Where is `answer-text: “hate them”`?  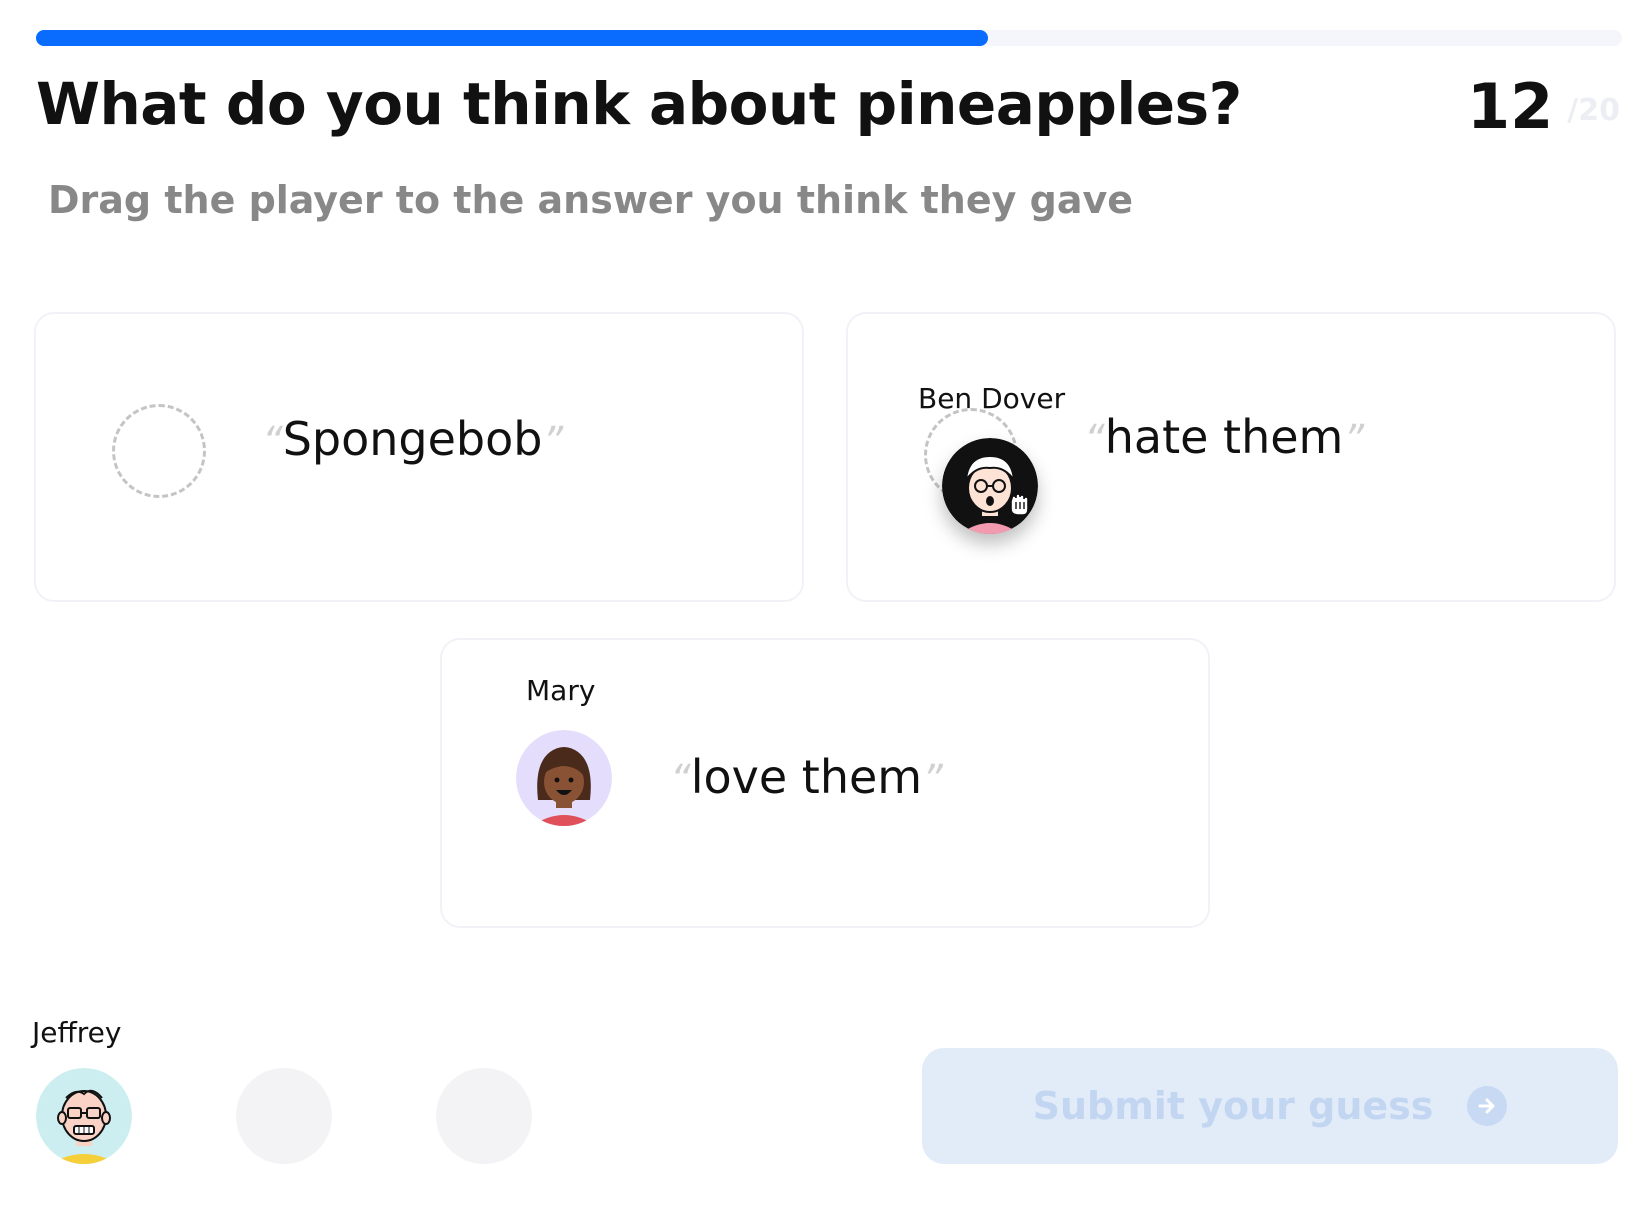 answer-text: “hate them” is located at coordinates (1224, 437).